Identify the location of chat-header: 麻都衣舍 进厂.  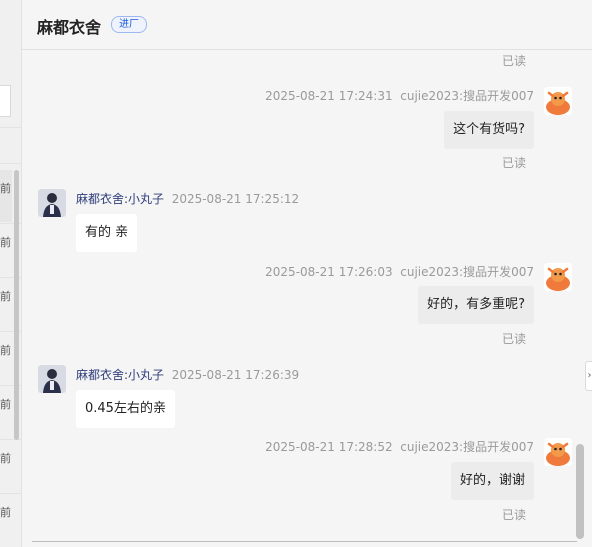
(307, 25).